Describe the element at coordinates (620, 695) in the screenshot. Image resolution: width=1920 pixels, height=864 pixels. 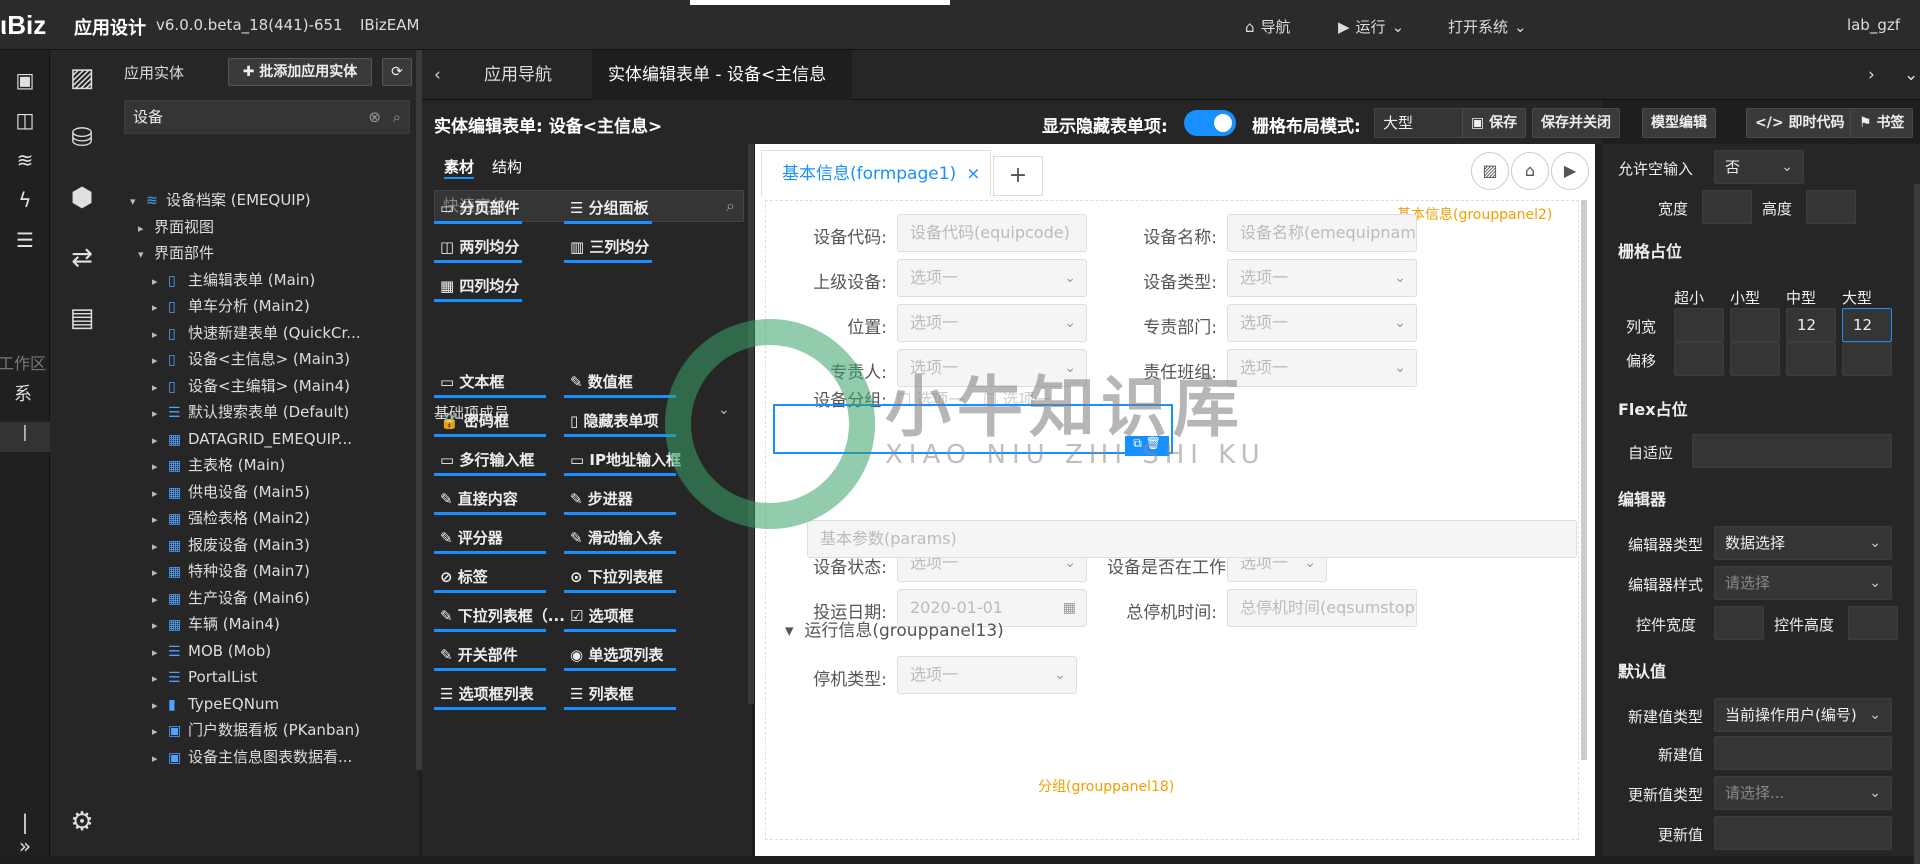
I see `palette-component-item: ☰ 列表框` at that location.